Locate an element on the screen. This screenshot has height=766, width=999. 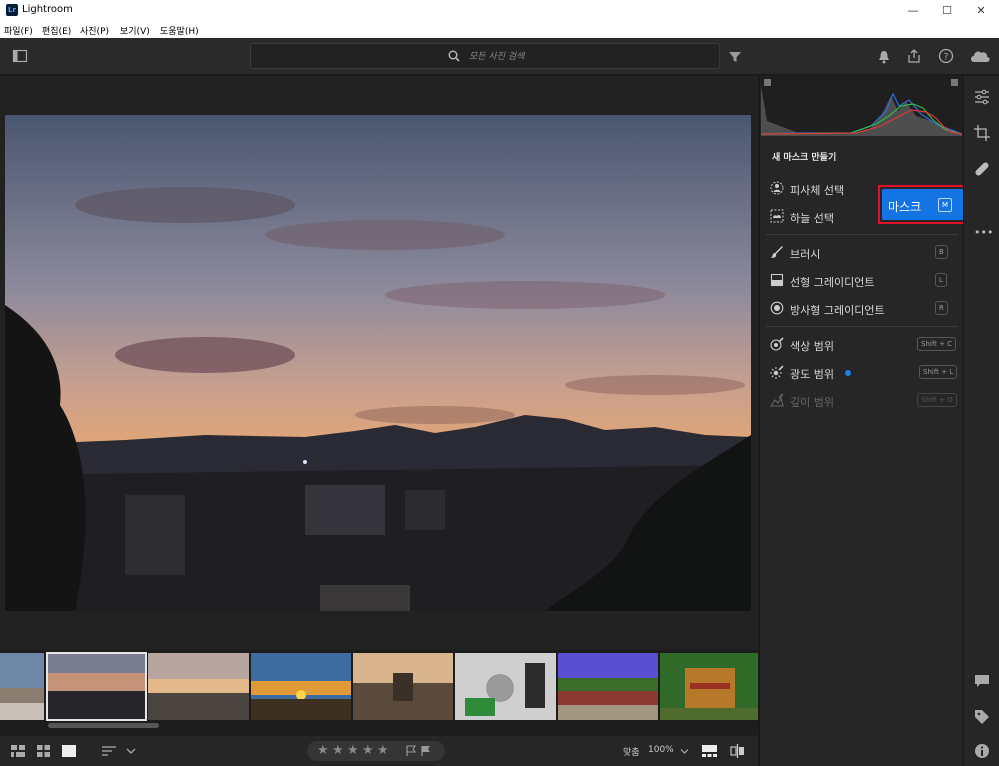
title-bar: Lr Lightroom — ☐ ✕ is located at coordinates (499, 10).